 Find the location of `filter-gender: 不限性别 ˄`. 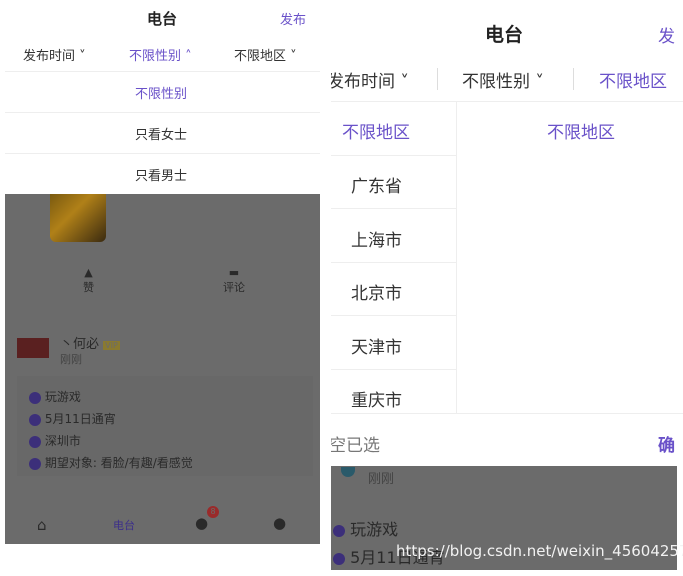

filter-gender: 不限性别 ˄ is located at coordinates (160, 54).